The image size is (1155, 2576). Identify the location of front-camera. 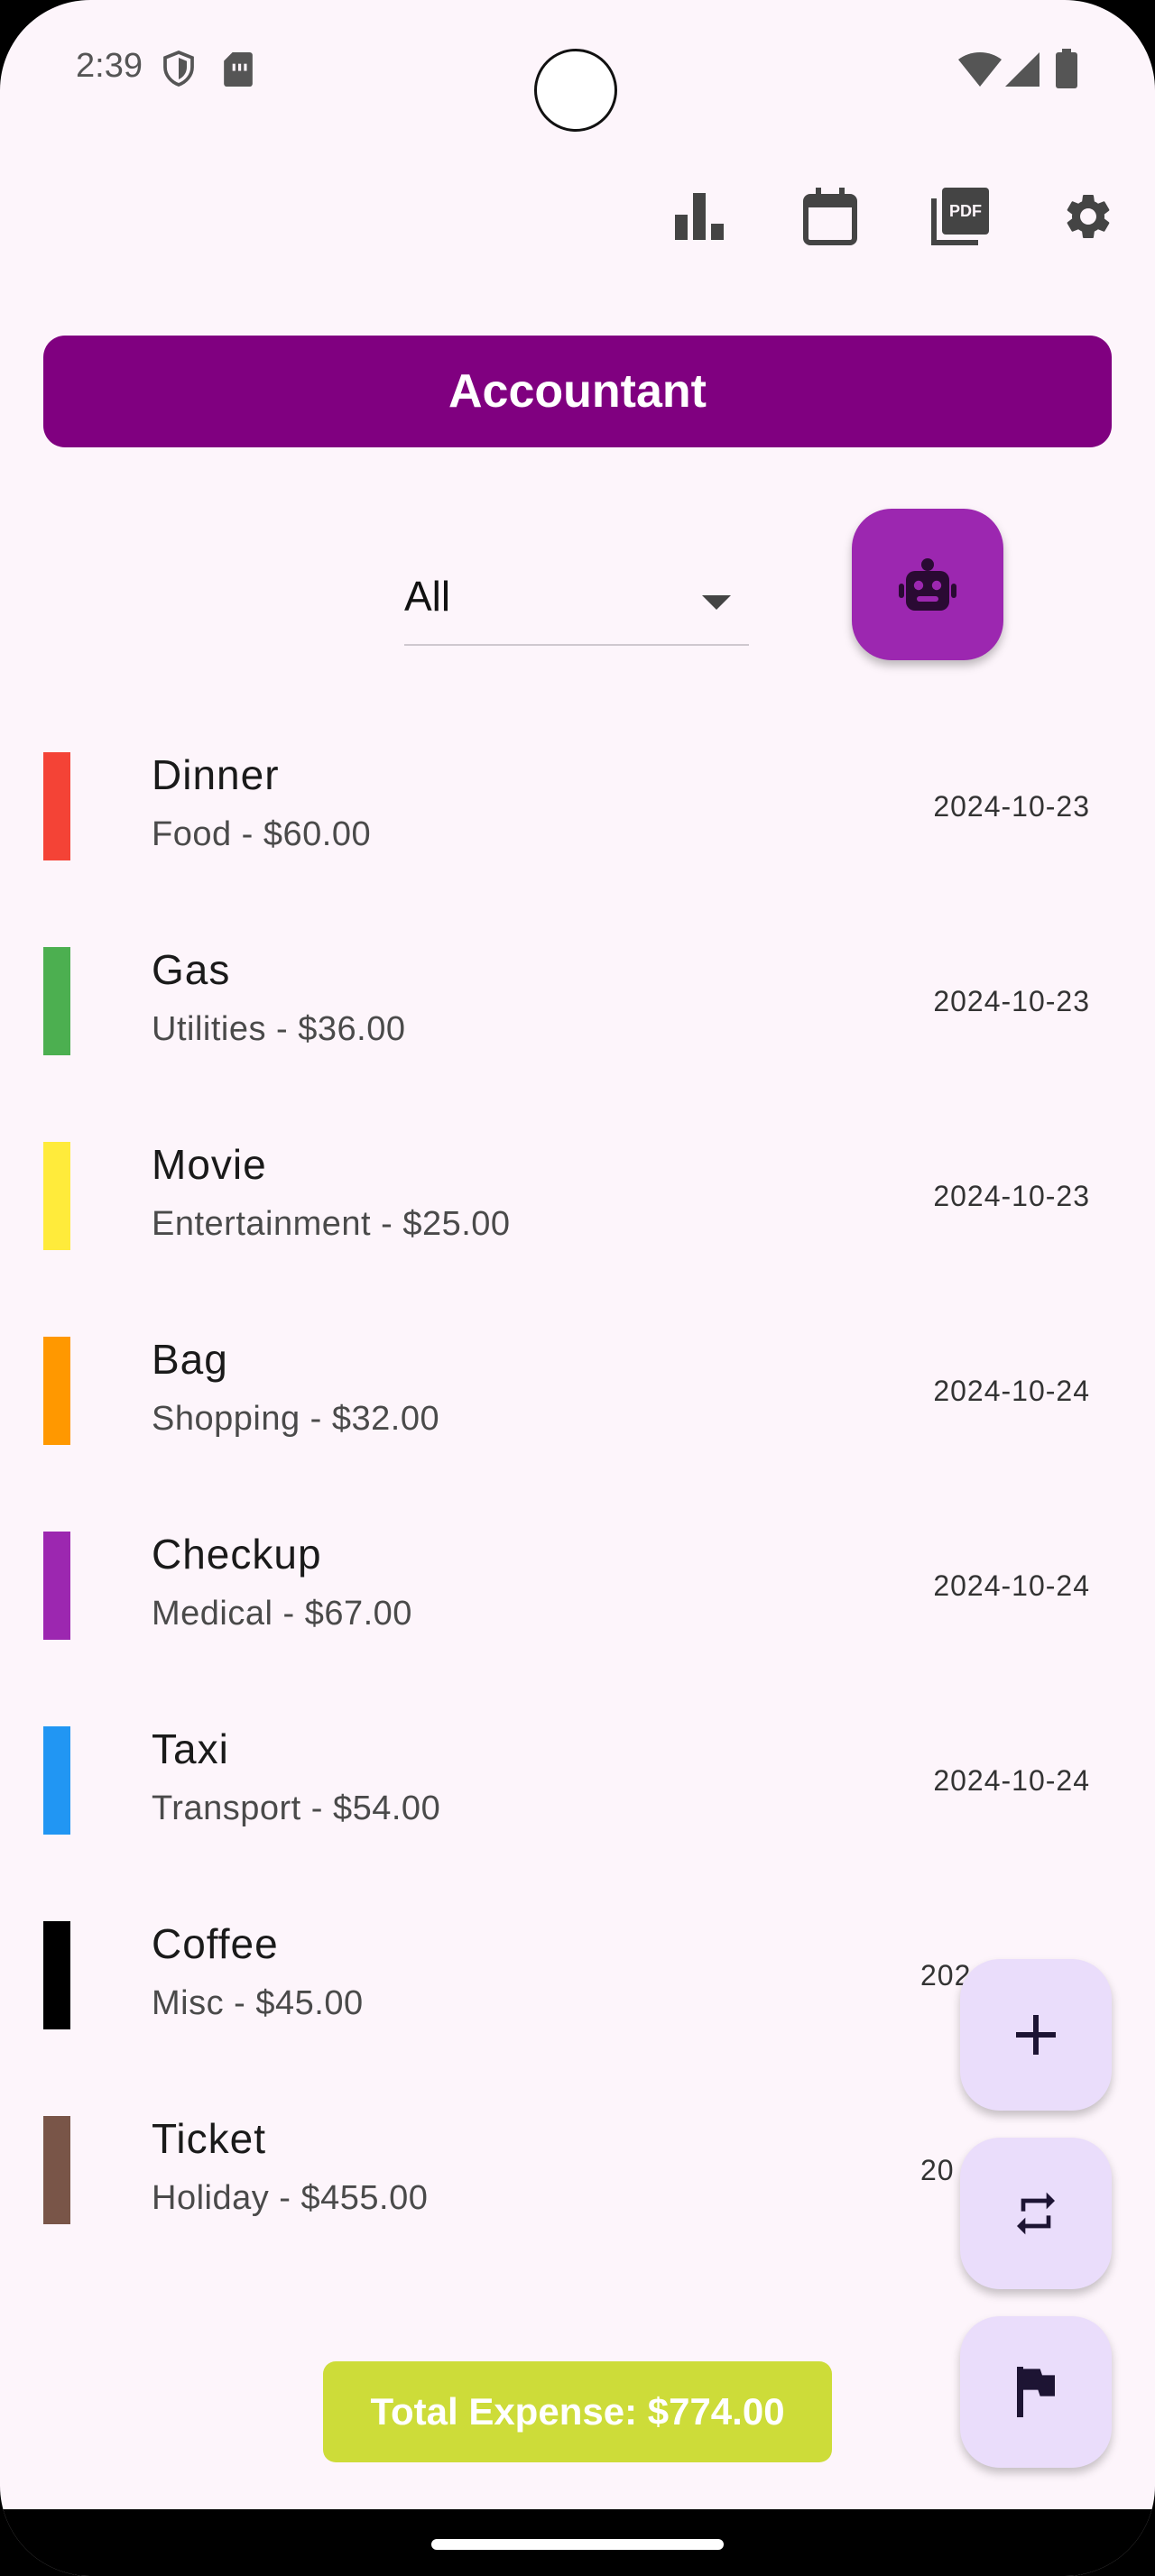
(575, 91).